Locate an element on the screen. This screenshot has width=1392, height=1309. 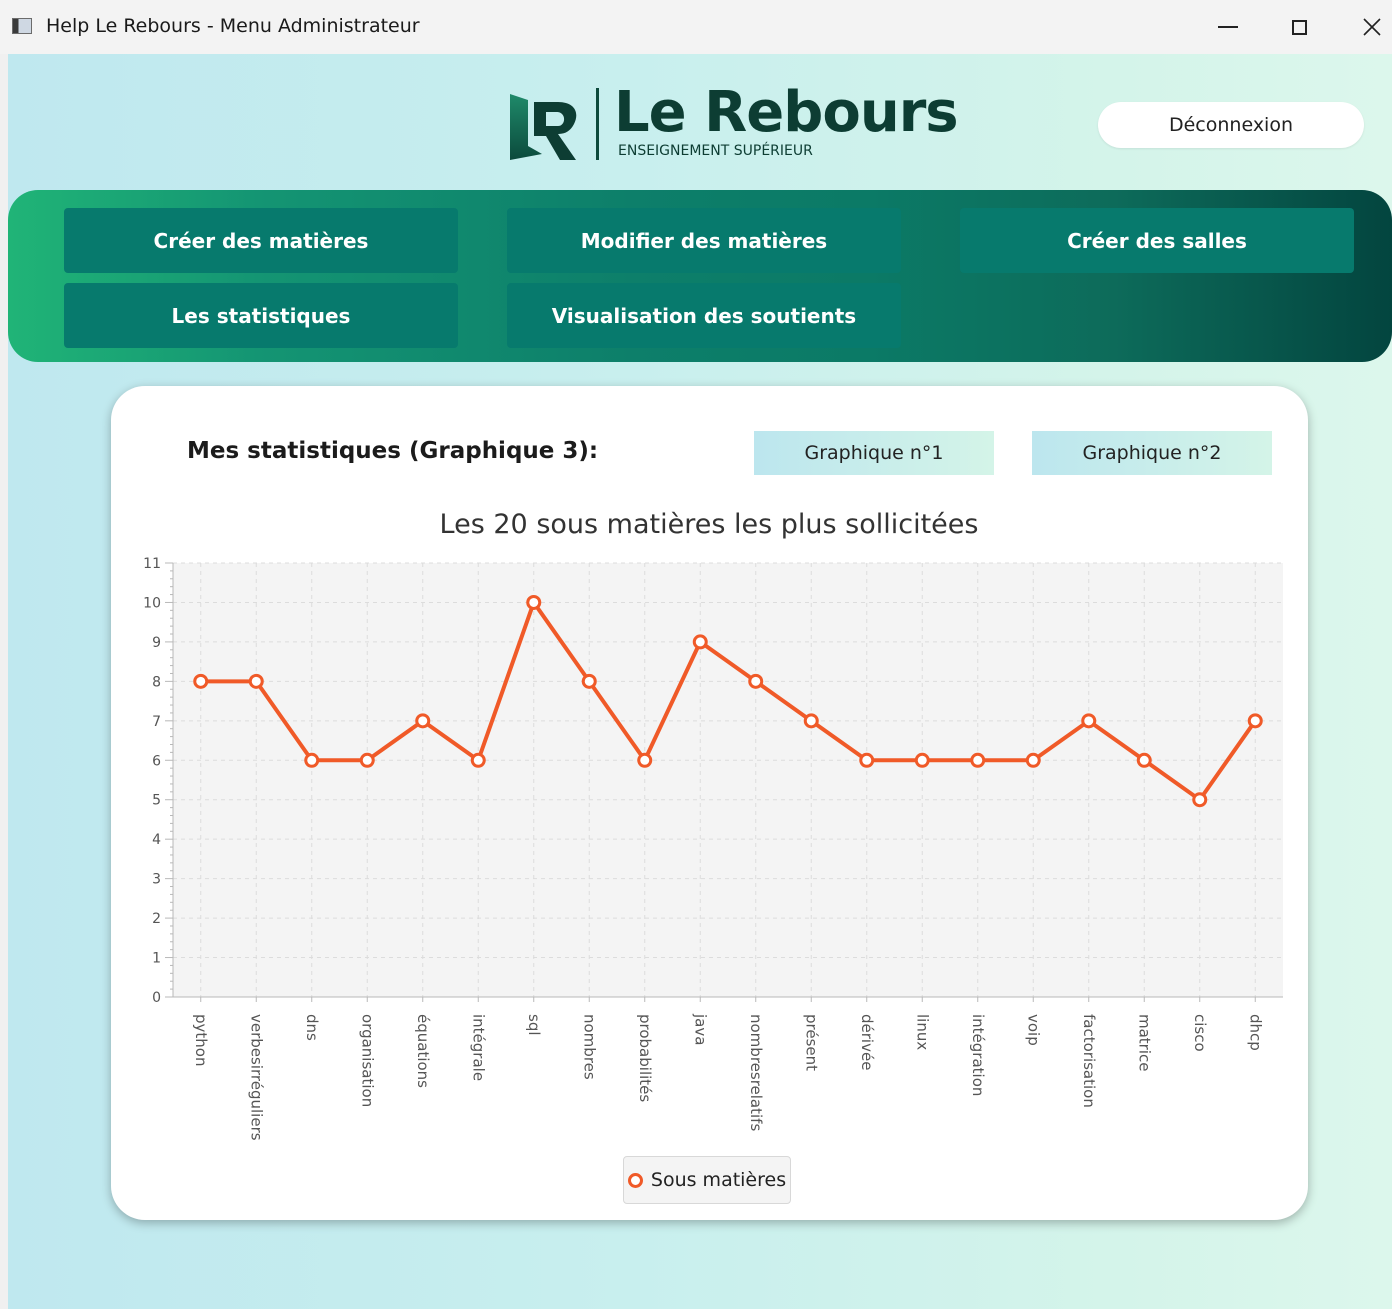
y-tick-label: 1 is located at coordinates (156, 959).